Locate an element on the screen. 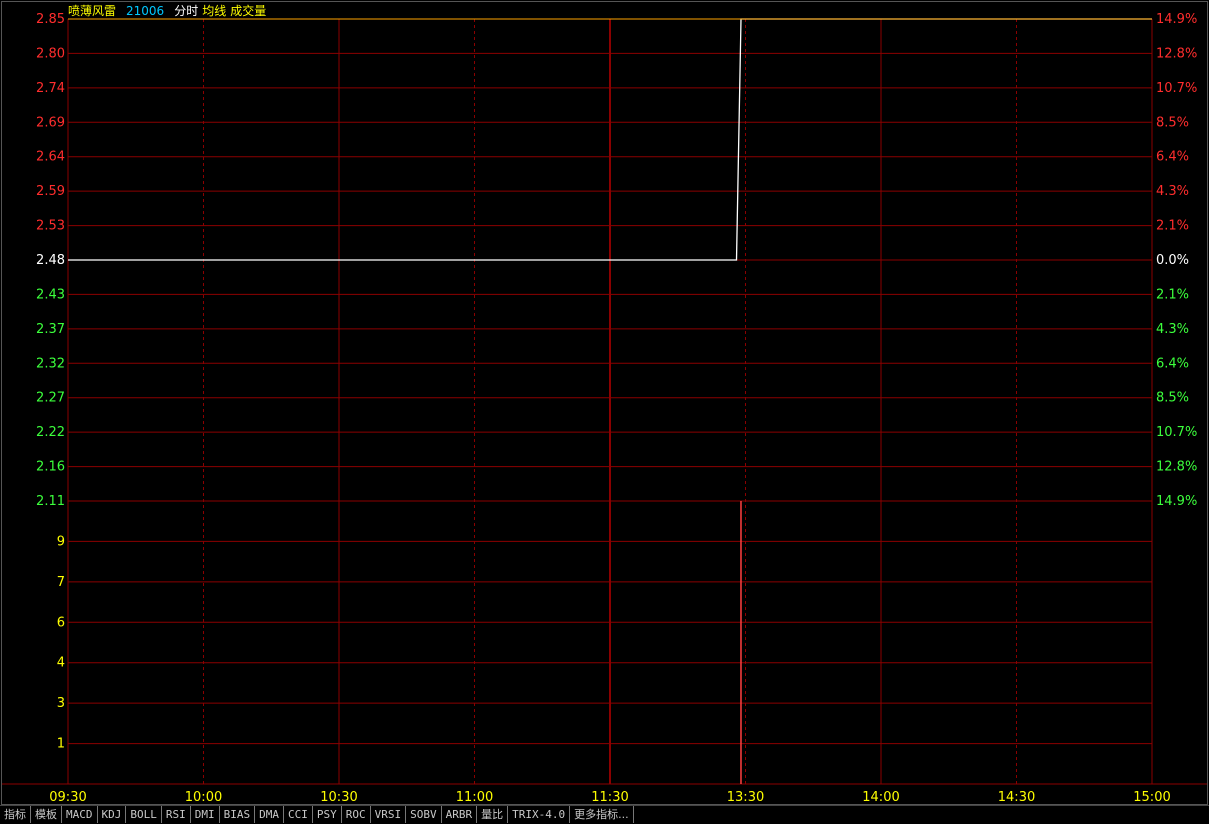 Image resolution: width=1209 pixels, height=824 pixels. indicator-tab: BOLL is located at coordinates (144, 814).